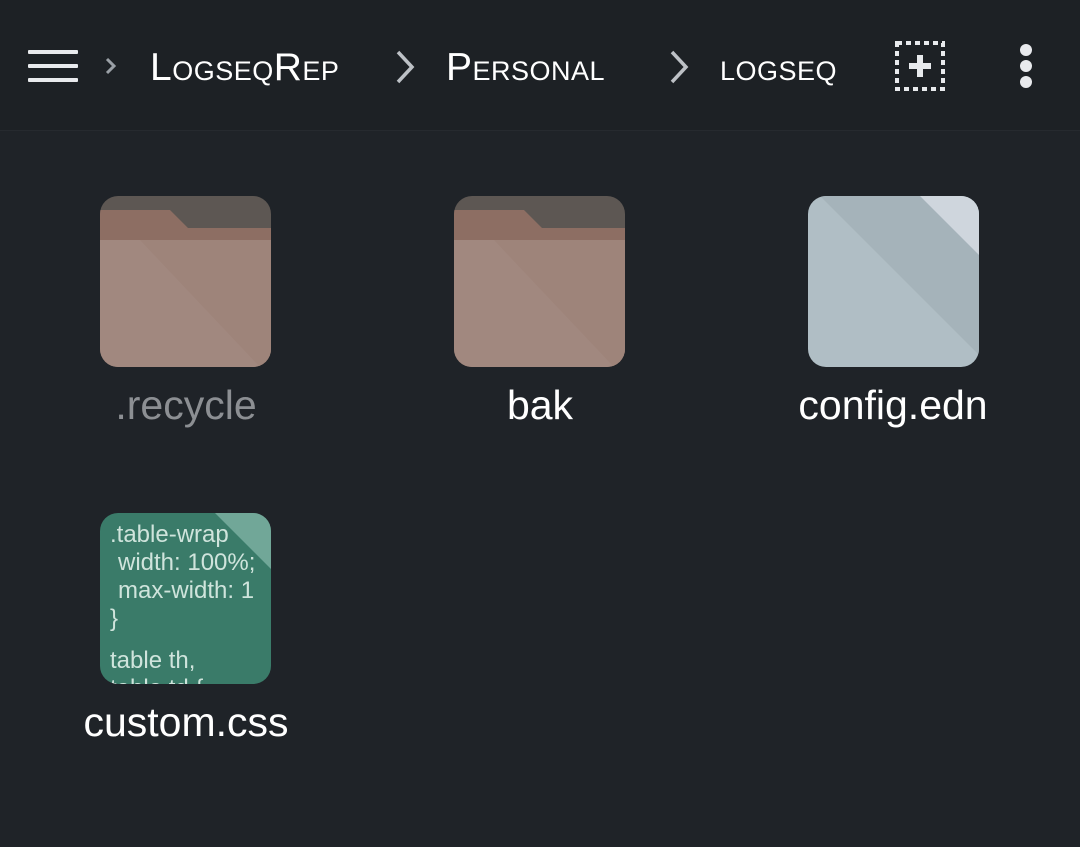  I want to click on hamburger-menu-icon, so click(53, 66).